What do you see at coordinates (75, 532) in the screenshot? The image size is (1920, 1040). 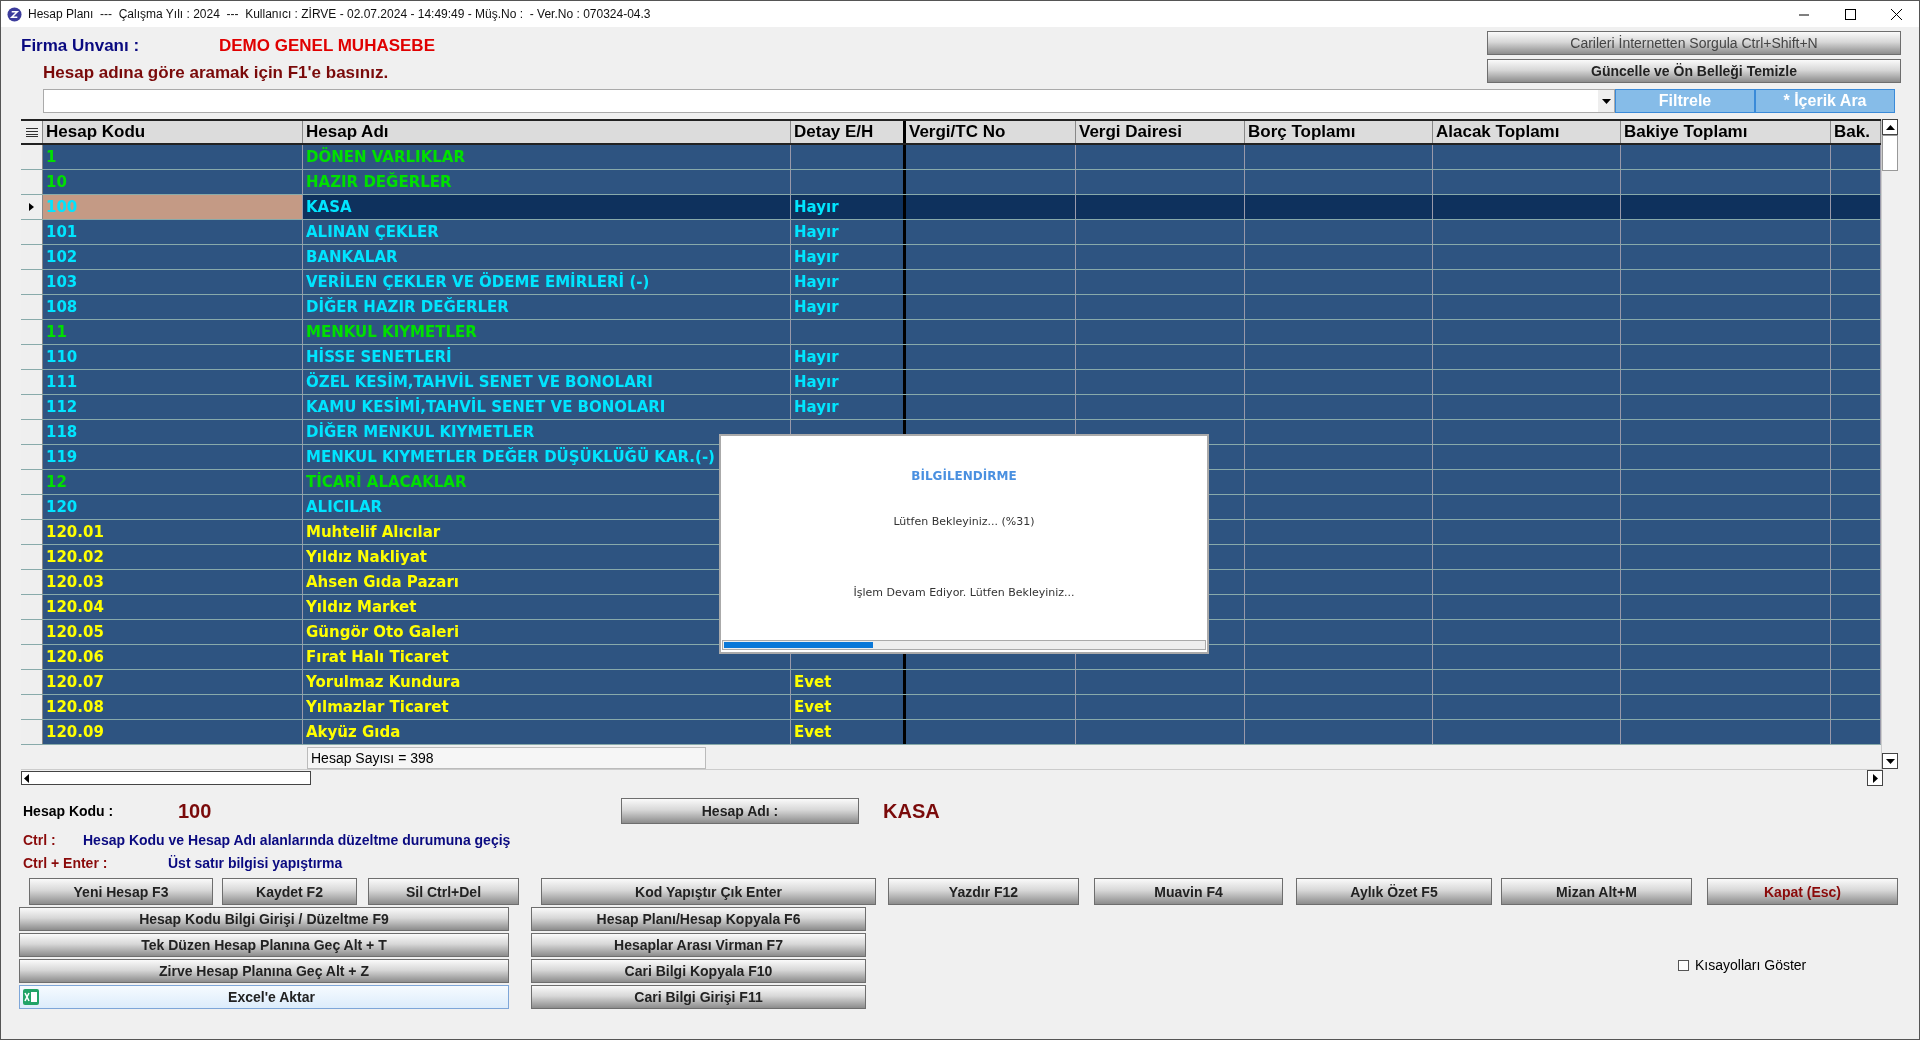 I see `table-cell: 120.01` at bounding box center [75, 532].